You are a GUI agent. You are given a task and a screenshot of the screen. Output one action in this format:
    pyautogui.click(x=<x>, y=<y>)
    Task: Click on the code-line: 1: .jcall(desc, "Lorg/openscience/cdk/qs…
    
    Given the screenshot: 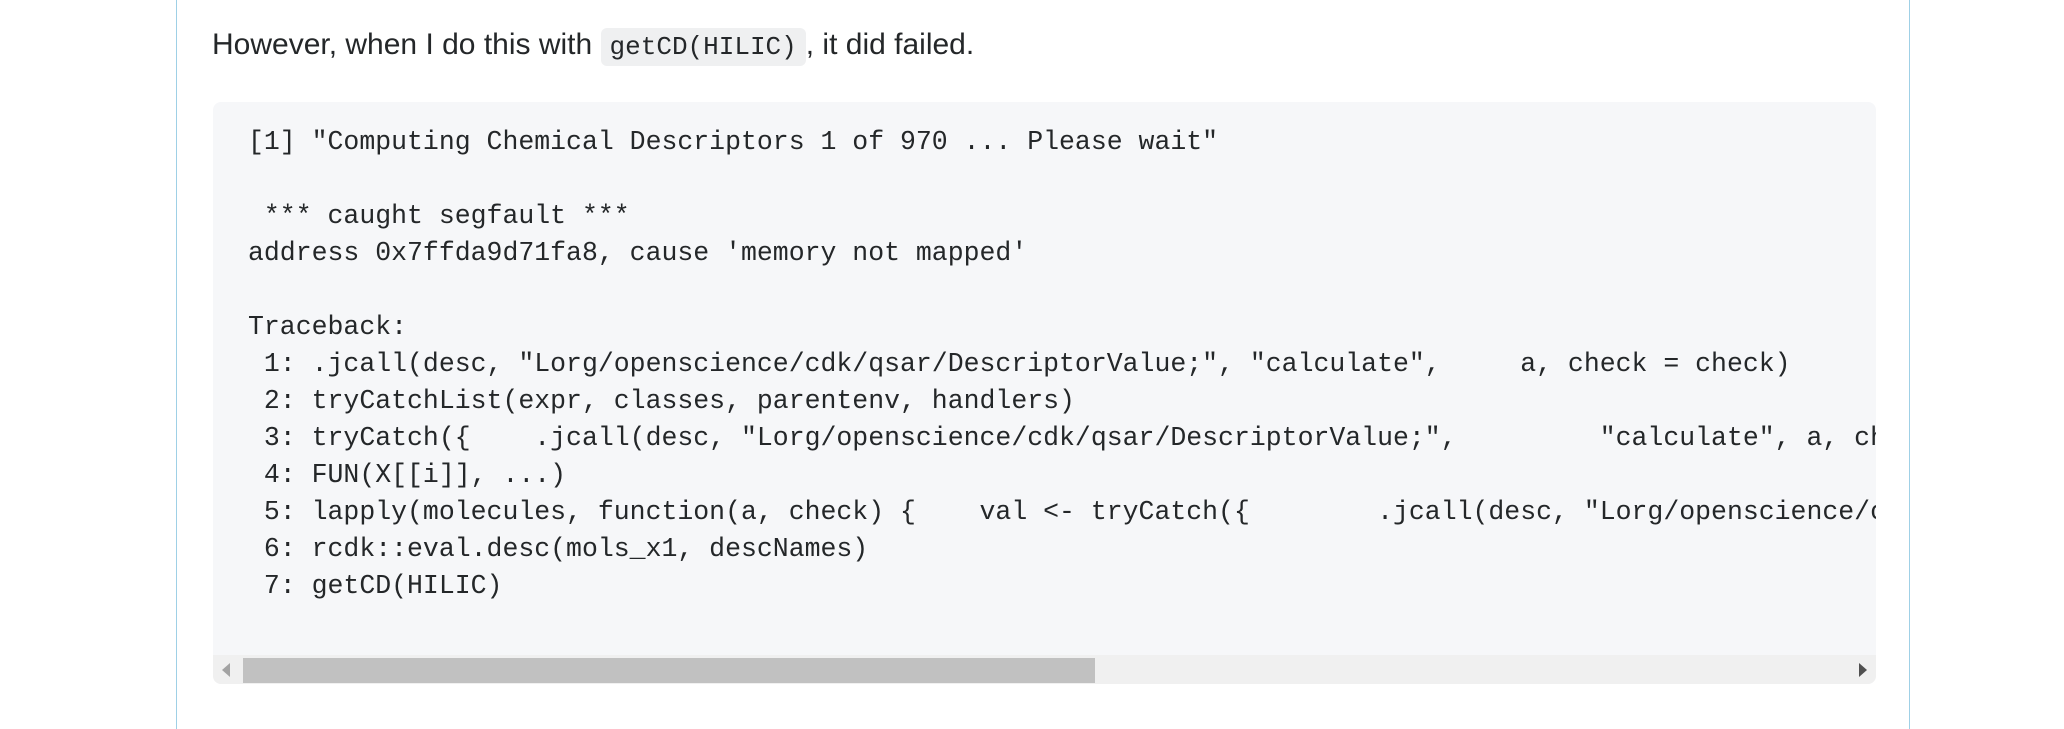 What is the action you would take?
    pyautogui.click(x=1019, y=364)
    